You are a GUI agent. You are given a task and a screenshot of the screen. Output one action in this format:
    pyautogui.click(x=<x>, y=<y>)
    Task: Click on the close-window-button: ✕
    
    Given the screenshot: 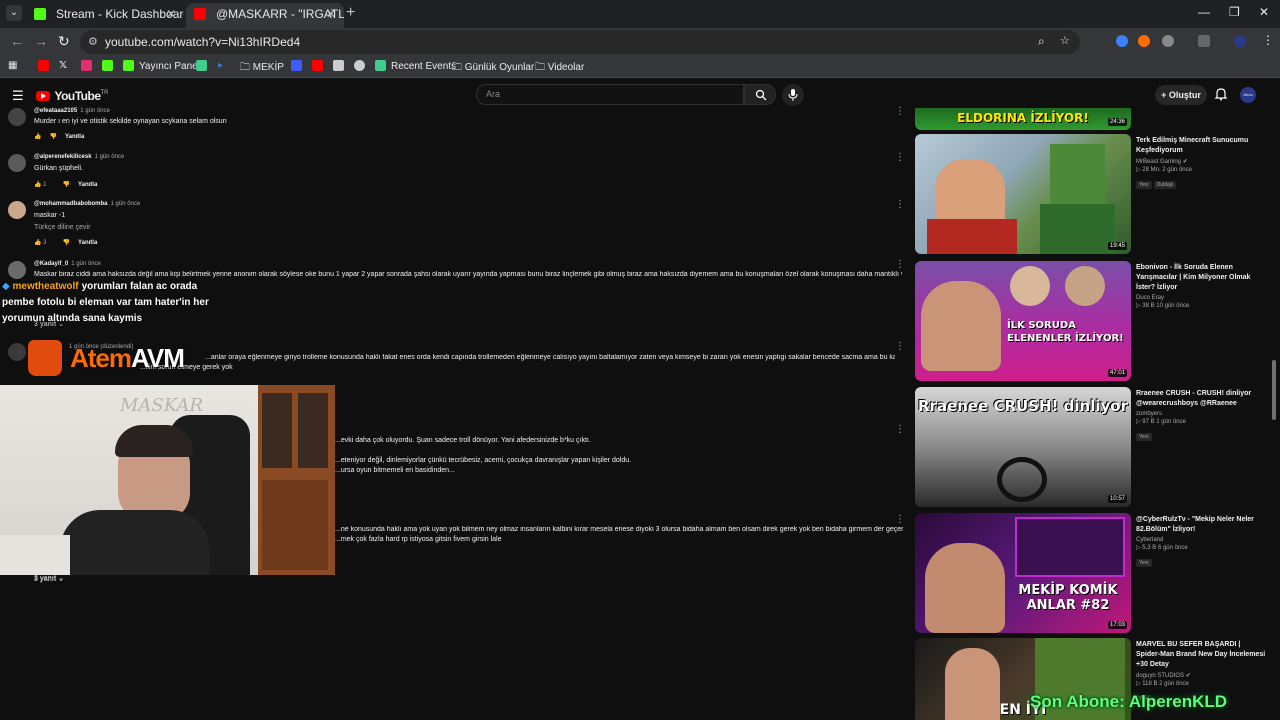 What is the action you would take?
    pyautogui.click(x=1264, y=12)
    